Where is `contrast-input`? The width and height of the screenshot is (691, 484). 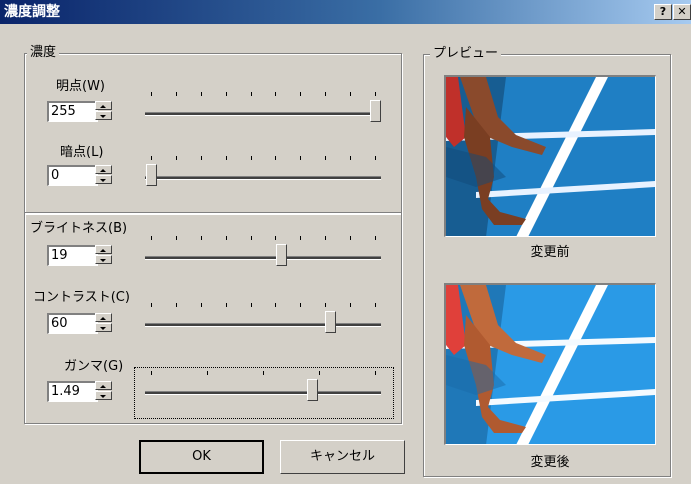 contrast-input is located at coordinates (72, 323).